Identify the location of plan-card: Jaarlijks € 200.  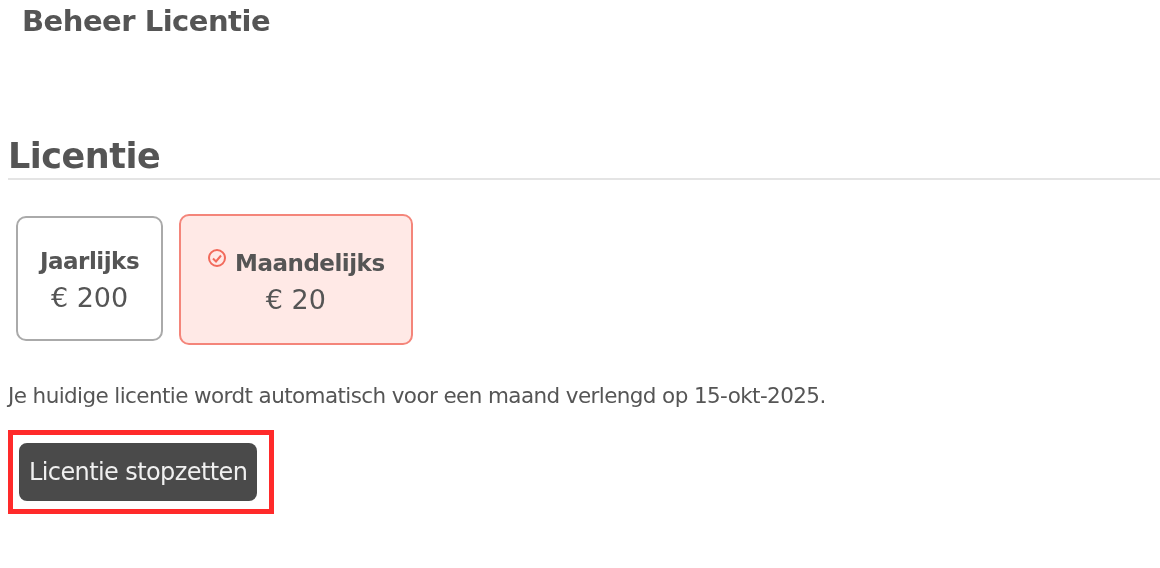
(90, 278).